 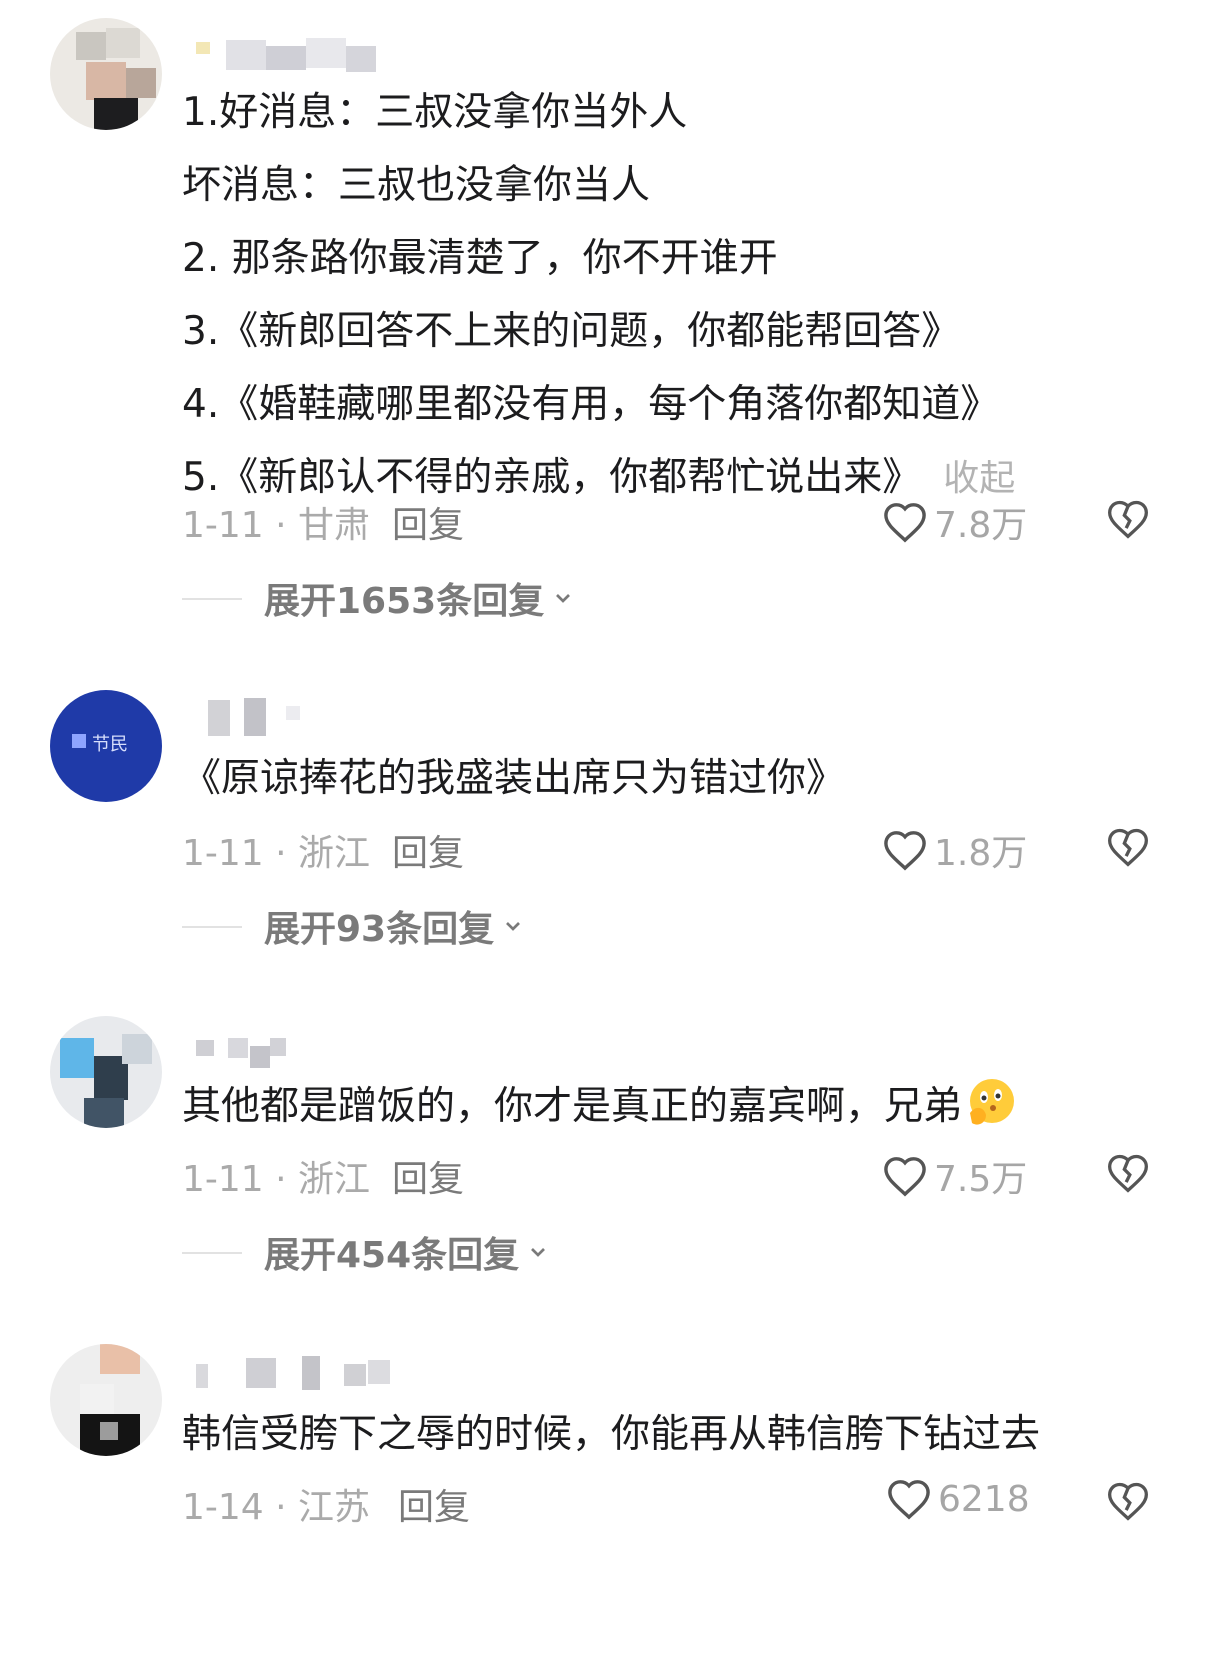 What do you see at coordinates (514, 778) in the screenshot?
I see `comment-line: 《原谅捧花的我盛装出席只为错过你》` at bounding box center [514, 778].